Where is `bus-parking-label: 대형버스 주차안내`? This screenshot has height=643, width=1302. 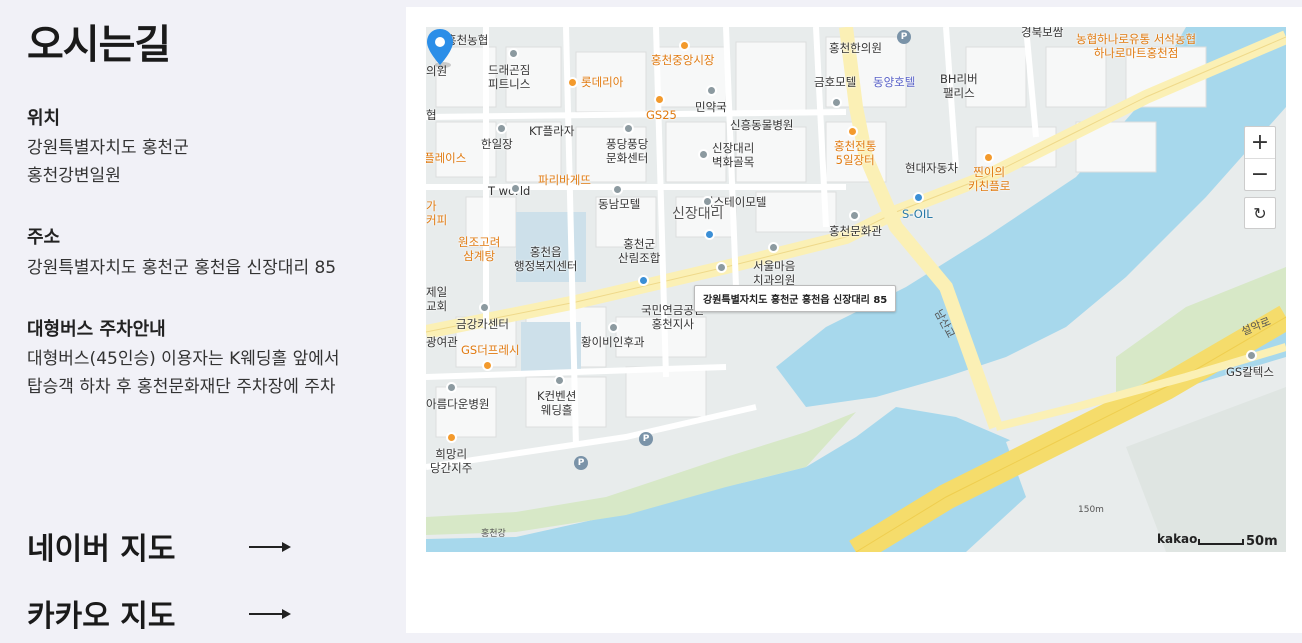
bus-parking-label: 대형버스 주차안내 is located at coordinates (96, 329).